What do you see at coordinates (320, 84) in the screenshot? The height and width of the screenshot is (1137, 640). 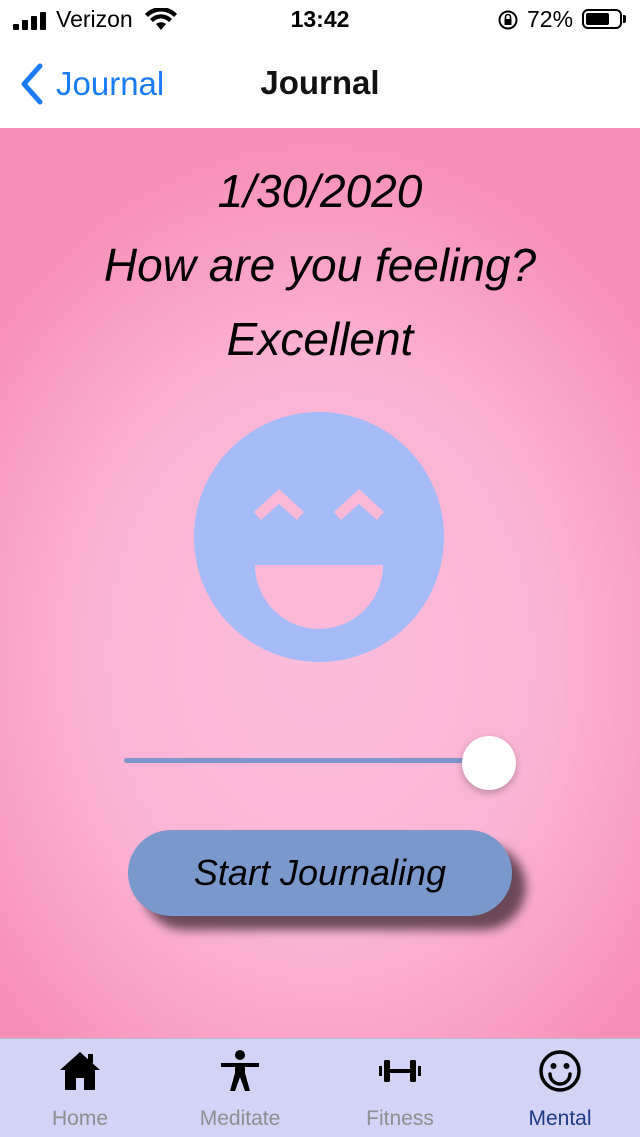 I see `navigation-bar: Journal Journal` at bounding box center [320, 84].